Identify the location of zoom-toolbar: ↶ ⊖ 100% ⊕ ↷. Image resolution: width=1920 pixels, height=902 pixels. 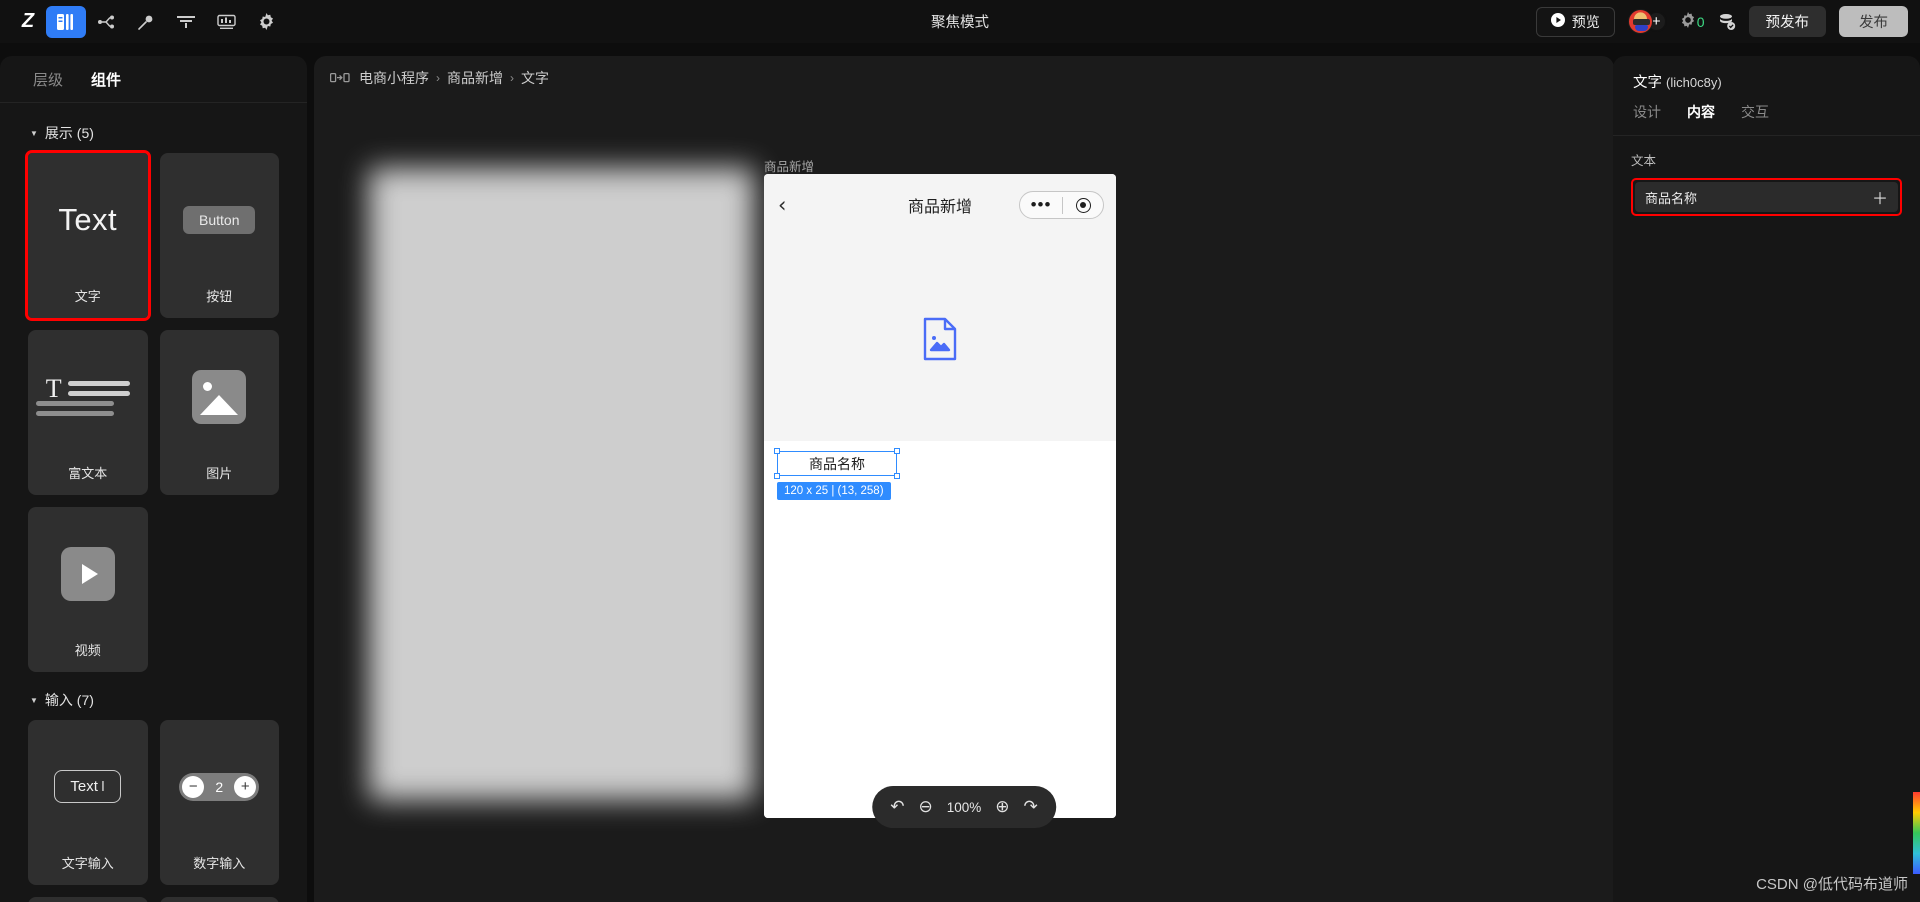
(964, 807).